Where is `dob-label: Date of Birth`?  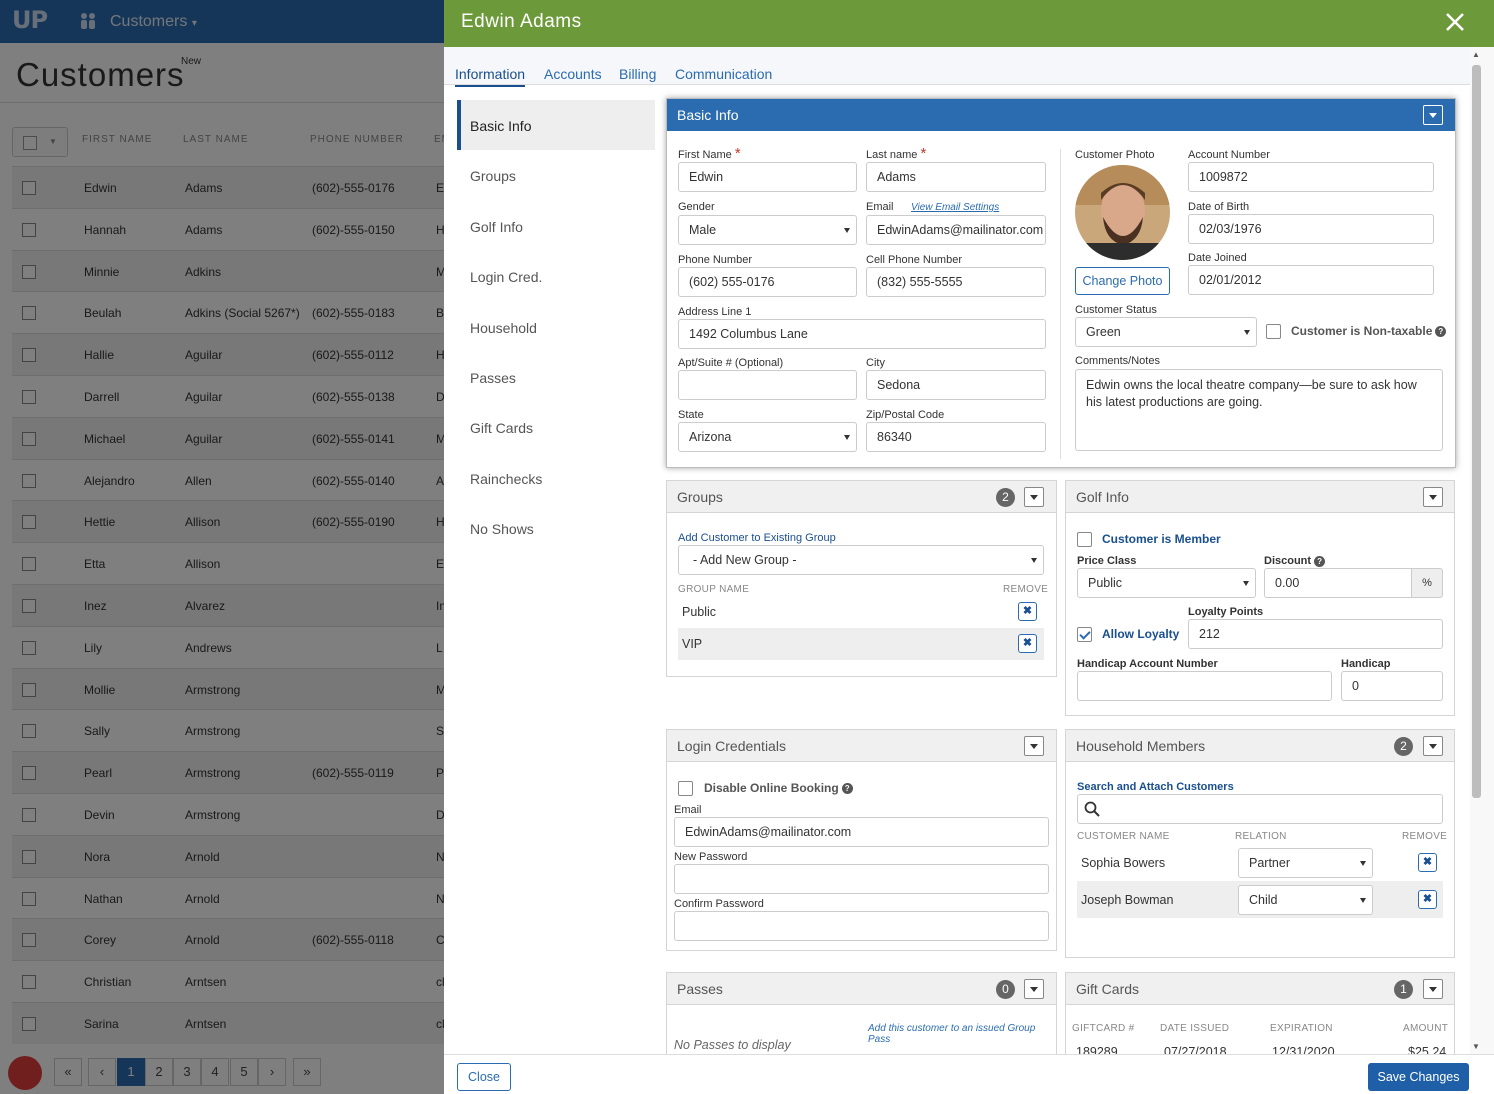
dob-label: Date of Birth is located at coordinates (1219, 207).